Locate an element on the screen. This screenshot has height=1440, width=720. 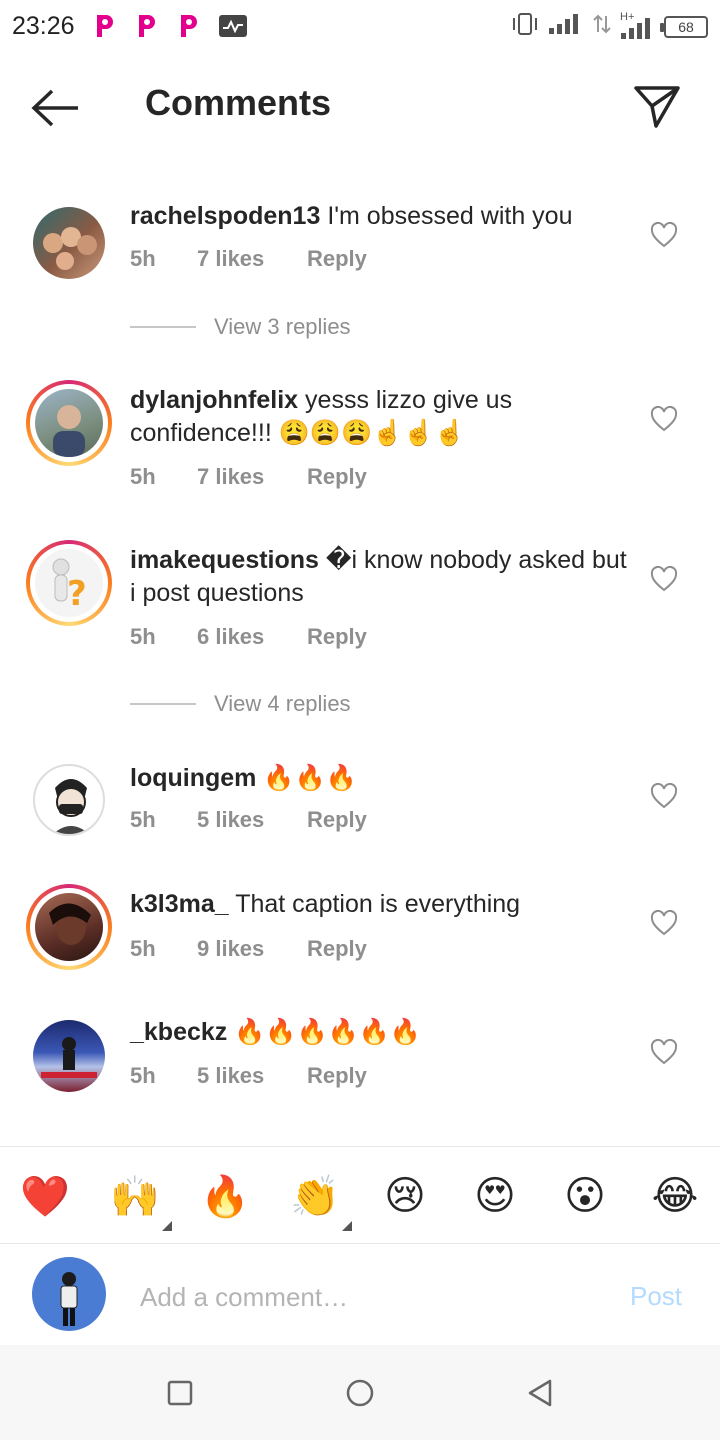
emoji-fire-button: 🔥 is located at coordinates (225, 1196).